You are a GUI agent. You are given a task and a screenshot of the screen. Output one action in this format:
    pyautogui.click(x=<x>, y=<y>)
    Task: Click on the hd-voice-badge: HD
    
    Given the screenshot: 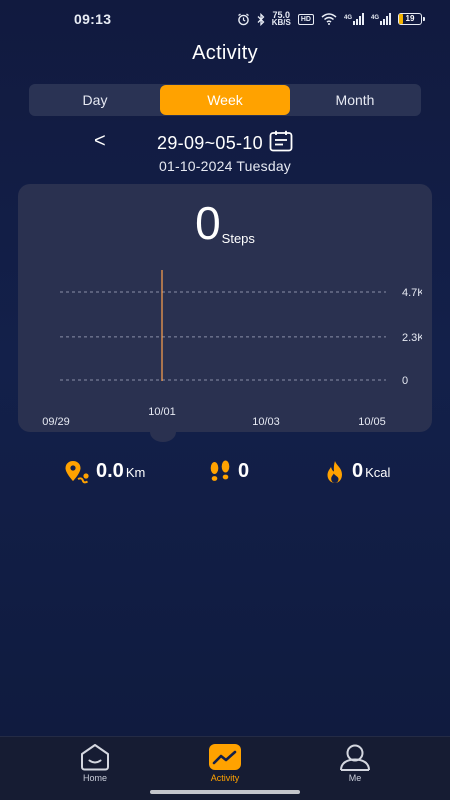 What is the action you would take?
    pyautogui.click(x=305, y=19)
    